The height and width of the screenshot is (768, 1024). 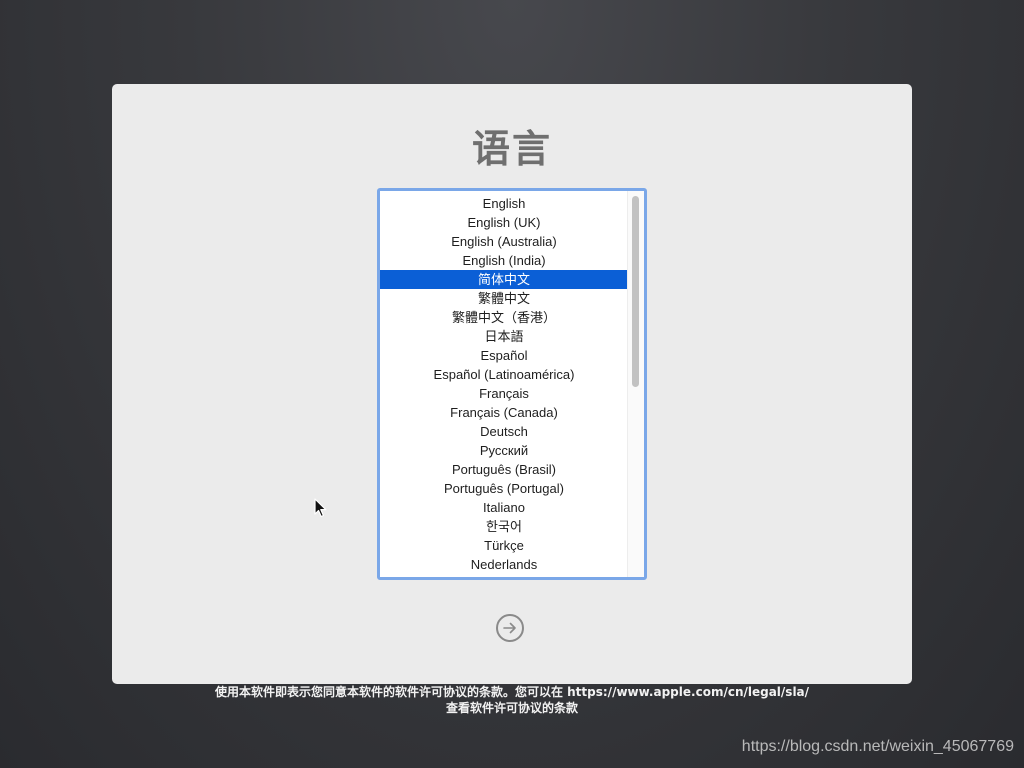 What do you see at coordinates (504, 450) in the screenshot?
I see `language-option: Русский` at bounding box center [504, 450].